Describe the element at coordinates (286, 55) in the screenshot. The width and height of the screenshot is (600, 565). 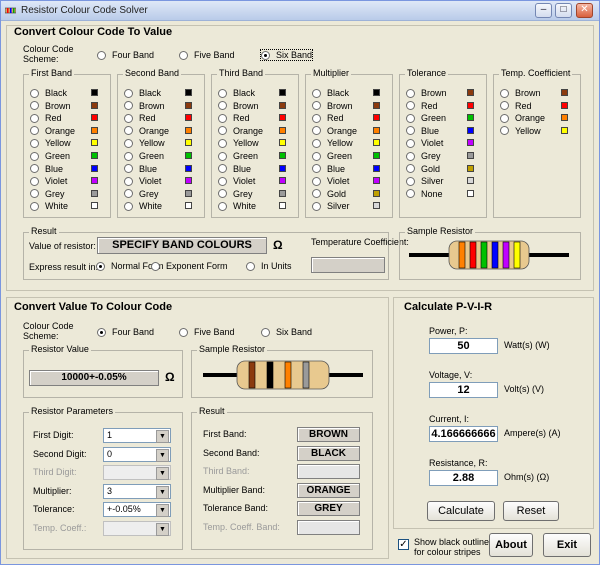
I see `top-scheme-six-band: Six Band` at that location.